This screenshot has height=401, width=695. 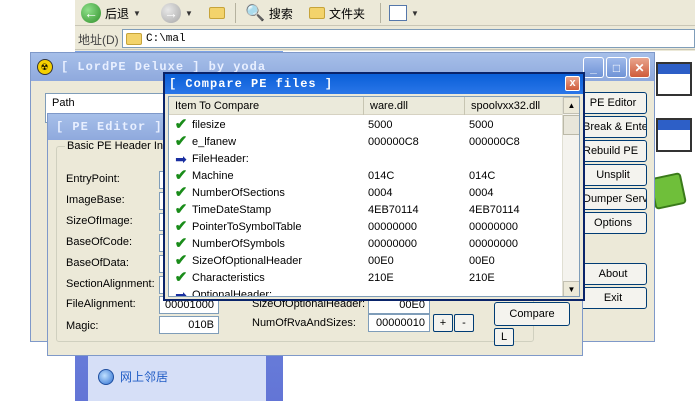 I want to click on maximize-button: □, so click(x=616, y=67).